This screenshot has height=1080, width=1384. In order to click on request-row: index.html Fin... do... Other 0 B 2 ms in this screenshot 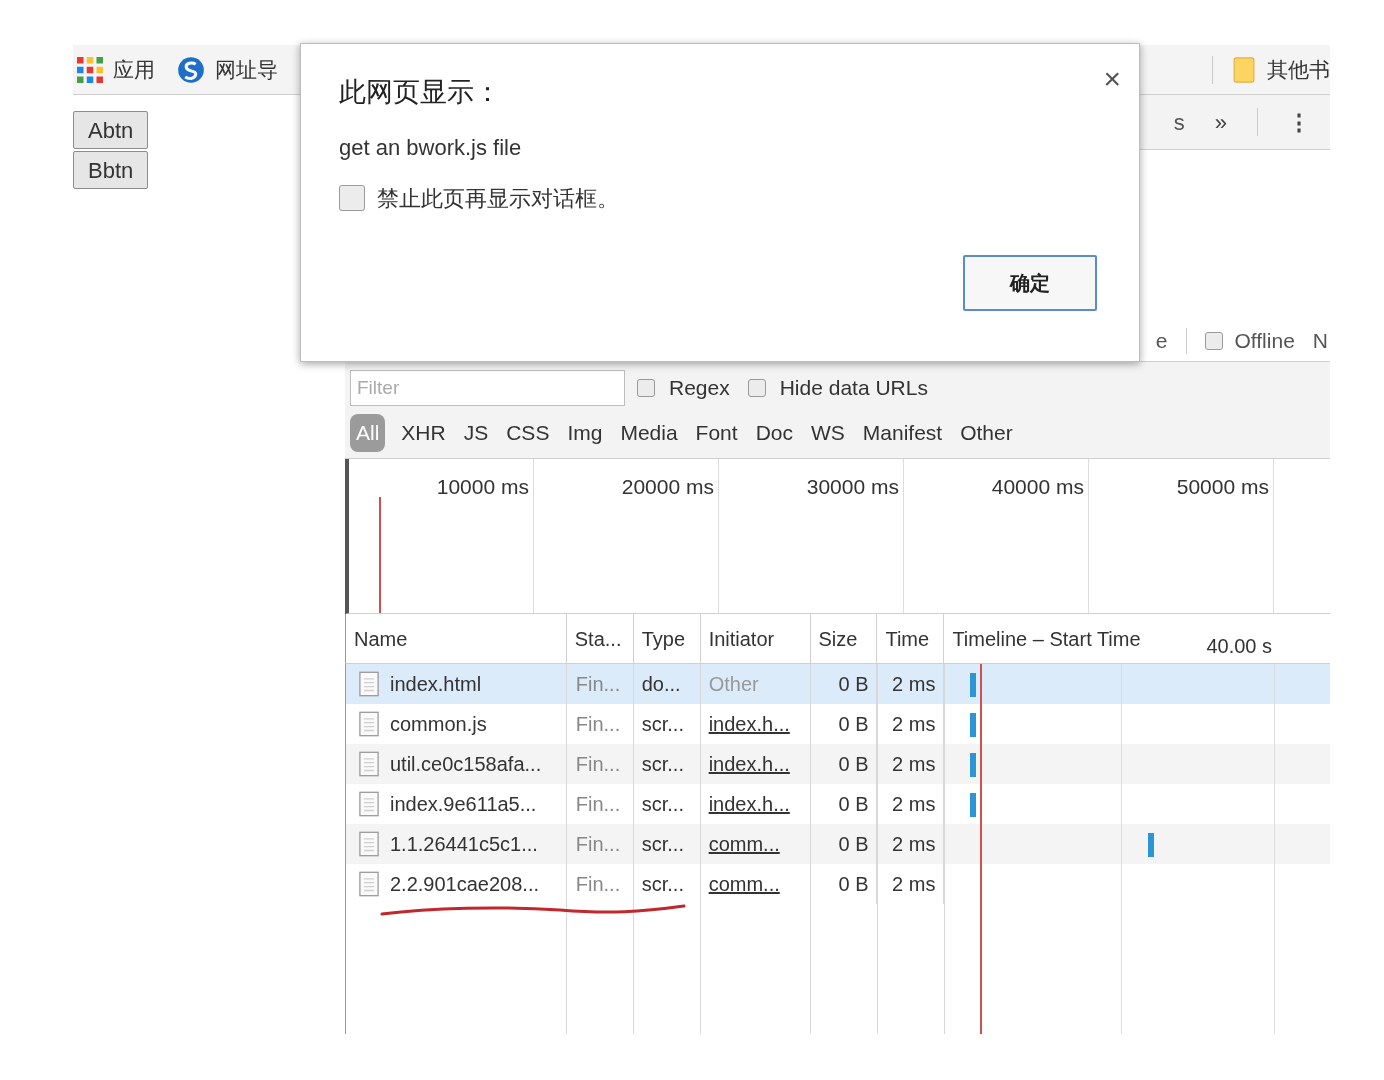, I will do `click(838, 684)`.